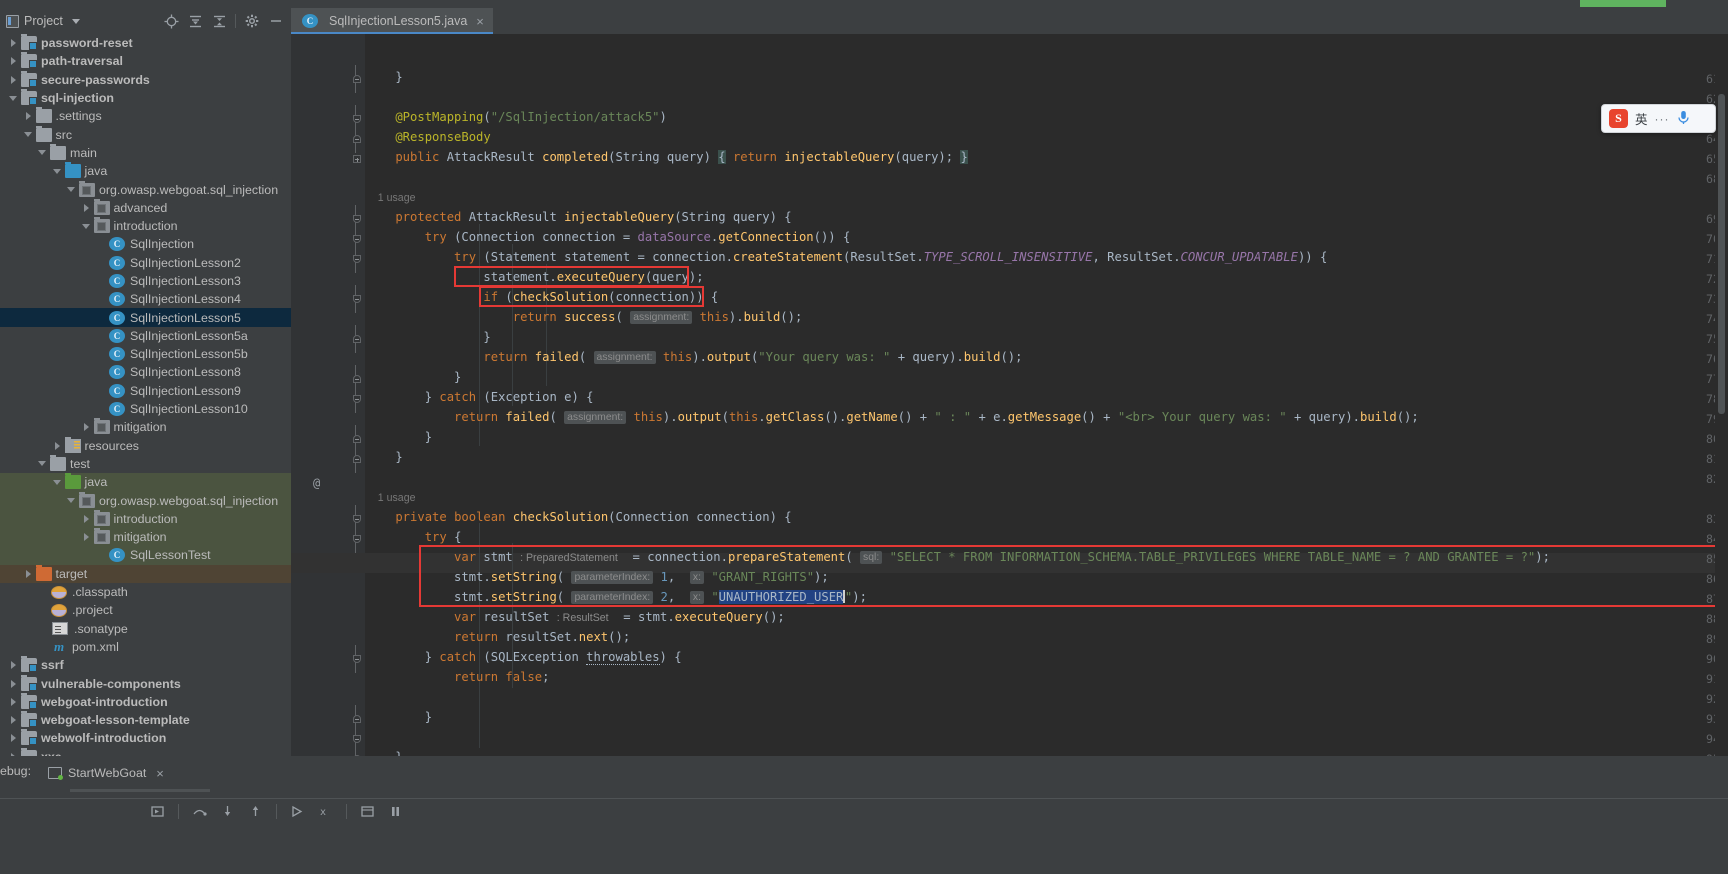 The width and height of the screenshot is (1728, 874). What do you see at coordinates (145, 500) in the screenshot?
I see `tree-item-org-owasp-webgoat-sql-injection: org.owasp.webgoat.sql_injection` at bounding box center [145, 500].